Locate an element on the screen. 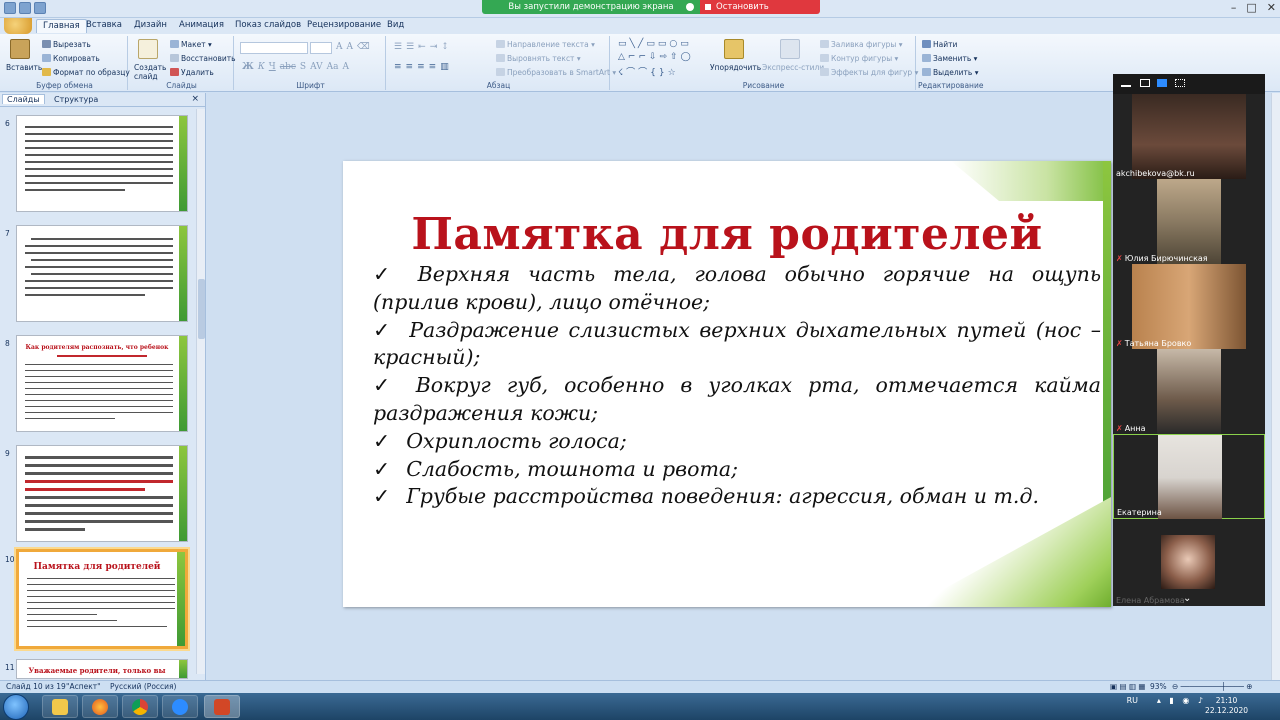  save-icon is located at coordinates (10, 8).